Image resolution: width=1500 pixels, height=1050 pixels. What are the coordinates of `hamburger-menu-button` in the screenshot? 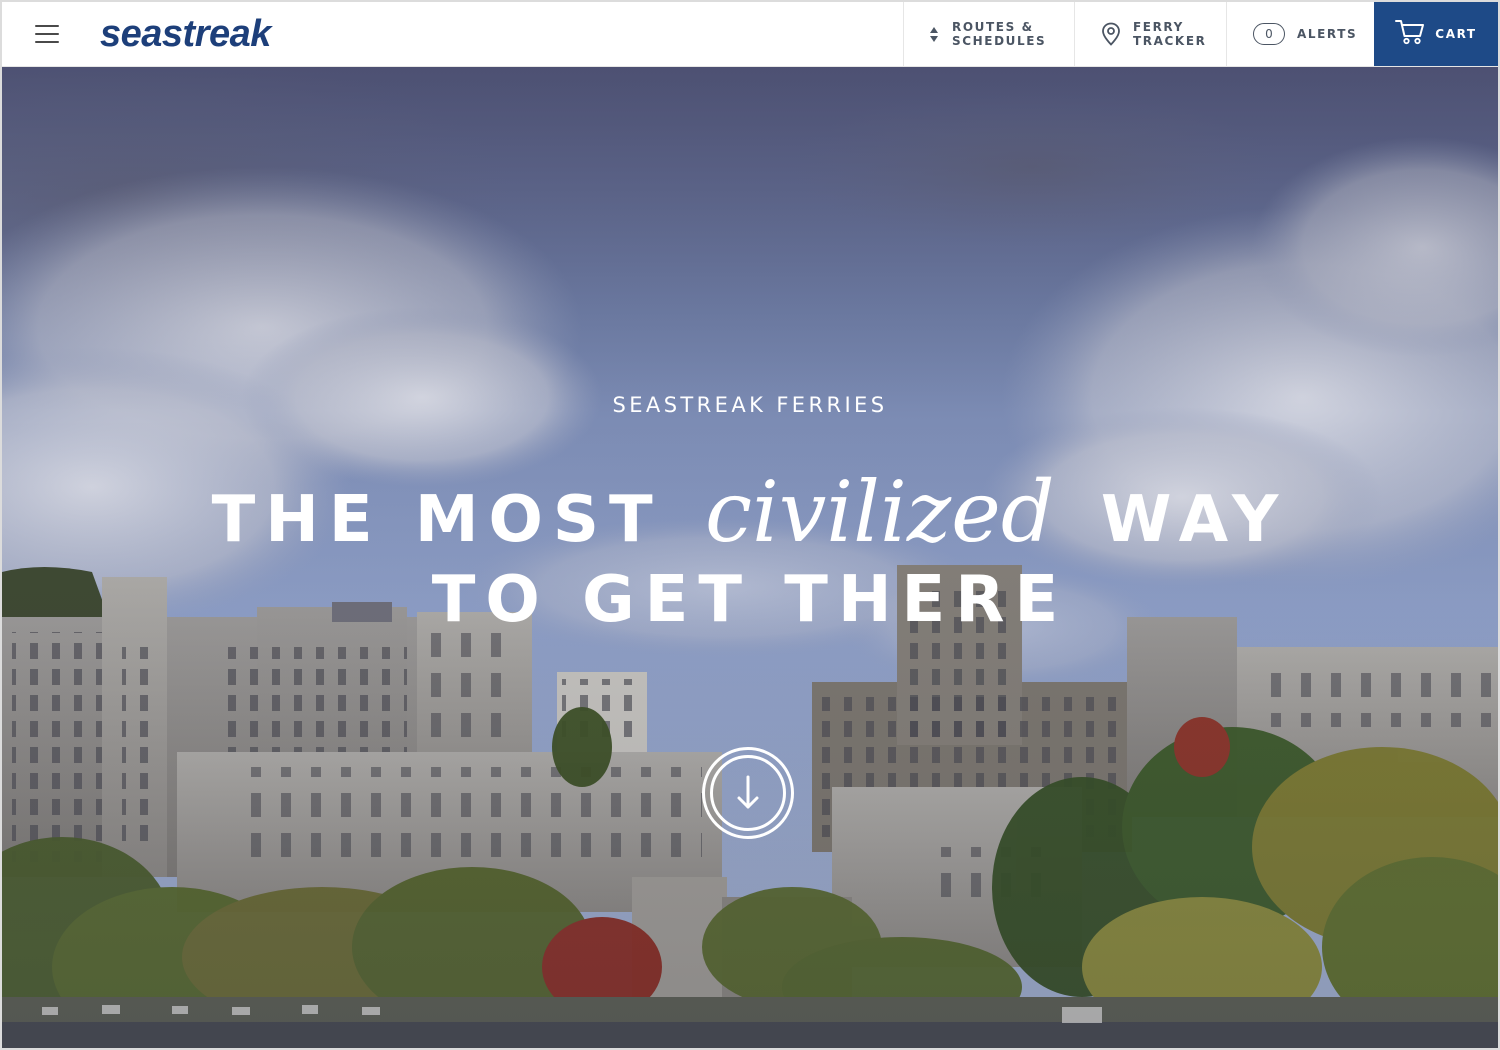 It's located at (47, 34).